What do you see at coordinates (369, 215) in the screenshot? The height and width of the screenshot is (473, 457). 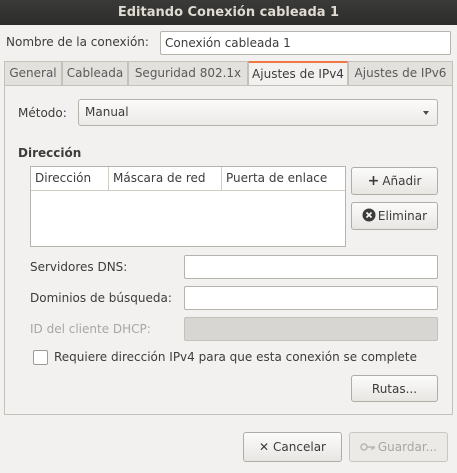 I see `remove-circle-icon` at bounding box center [369, 215].